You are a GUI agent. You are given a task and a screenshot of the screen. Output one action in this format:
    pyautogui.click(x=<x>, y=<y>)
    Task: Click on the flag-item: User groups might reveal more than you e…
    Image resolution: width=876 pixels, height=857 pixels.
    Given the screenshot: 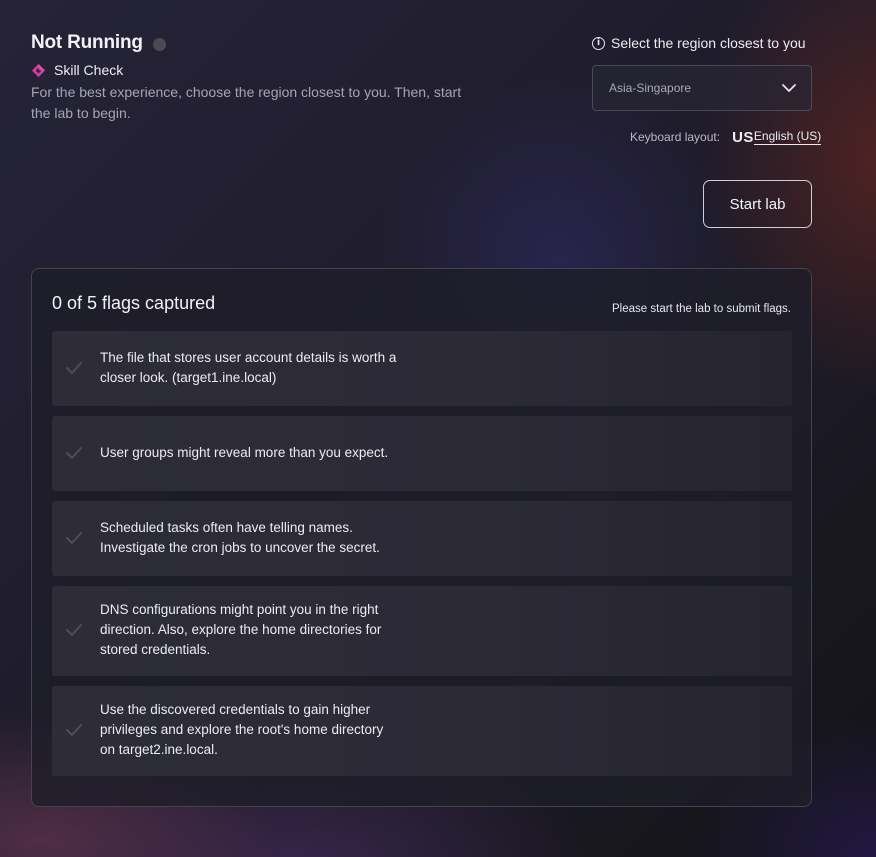 What is the action you would take?
    pyautogui.click(x=422, y=453)
    